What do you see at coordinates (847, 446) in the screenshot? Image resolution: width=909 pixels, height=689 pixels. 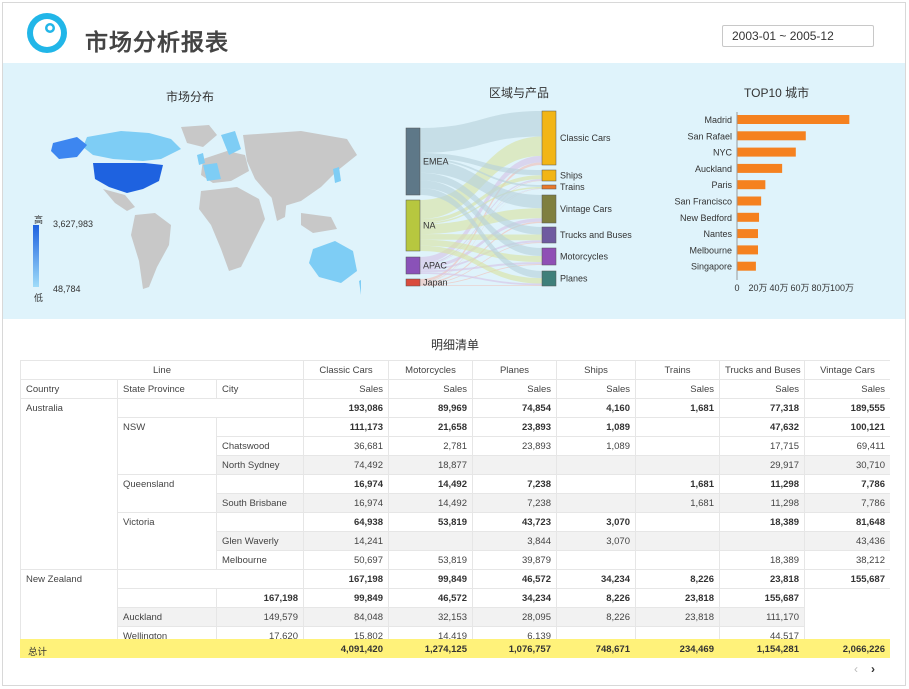 I see `cell-sales: 69,411` at bounding box center [847, 446].